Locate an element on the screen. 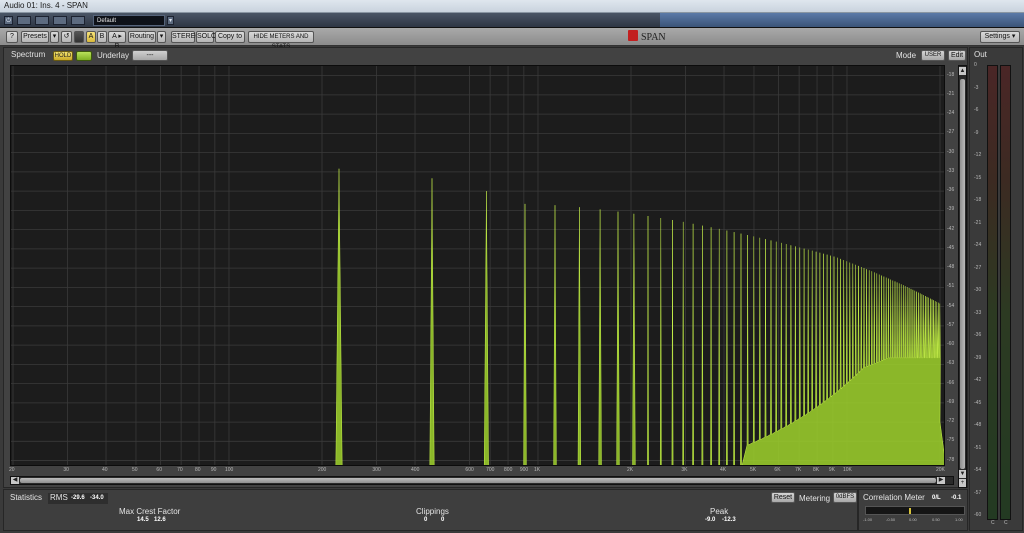 Image resolution: width=1024 pixels, height=533 pixels. x-tick-label: 60 is located at coordinates (159, 470).